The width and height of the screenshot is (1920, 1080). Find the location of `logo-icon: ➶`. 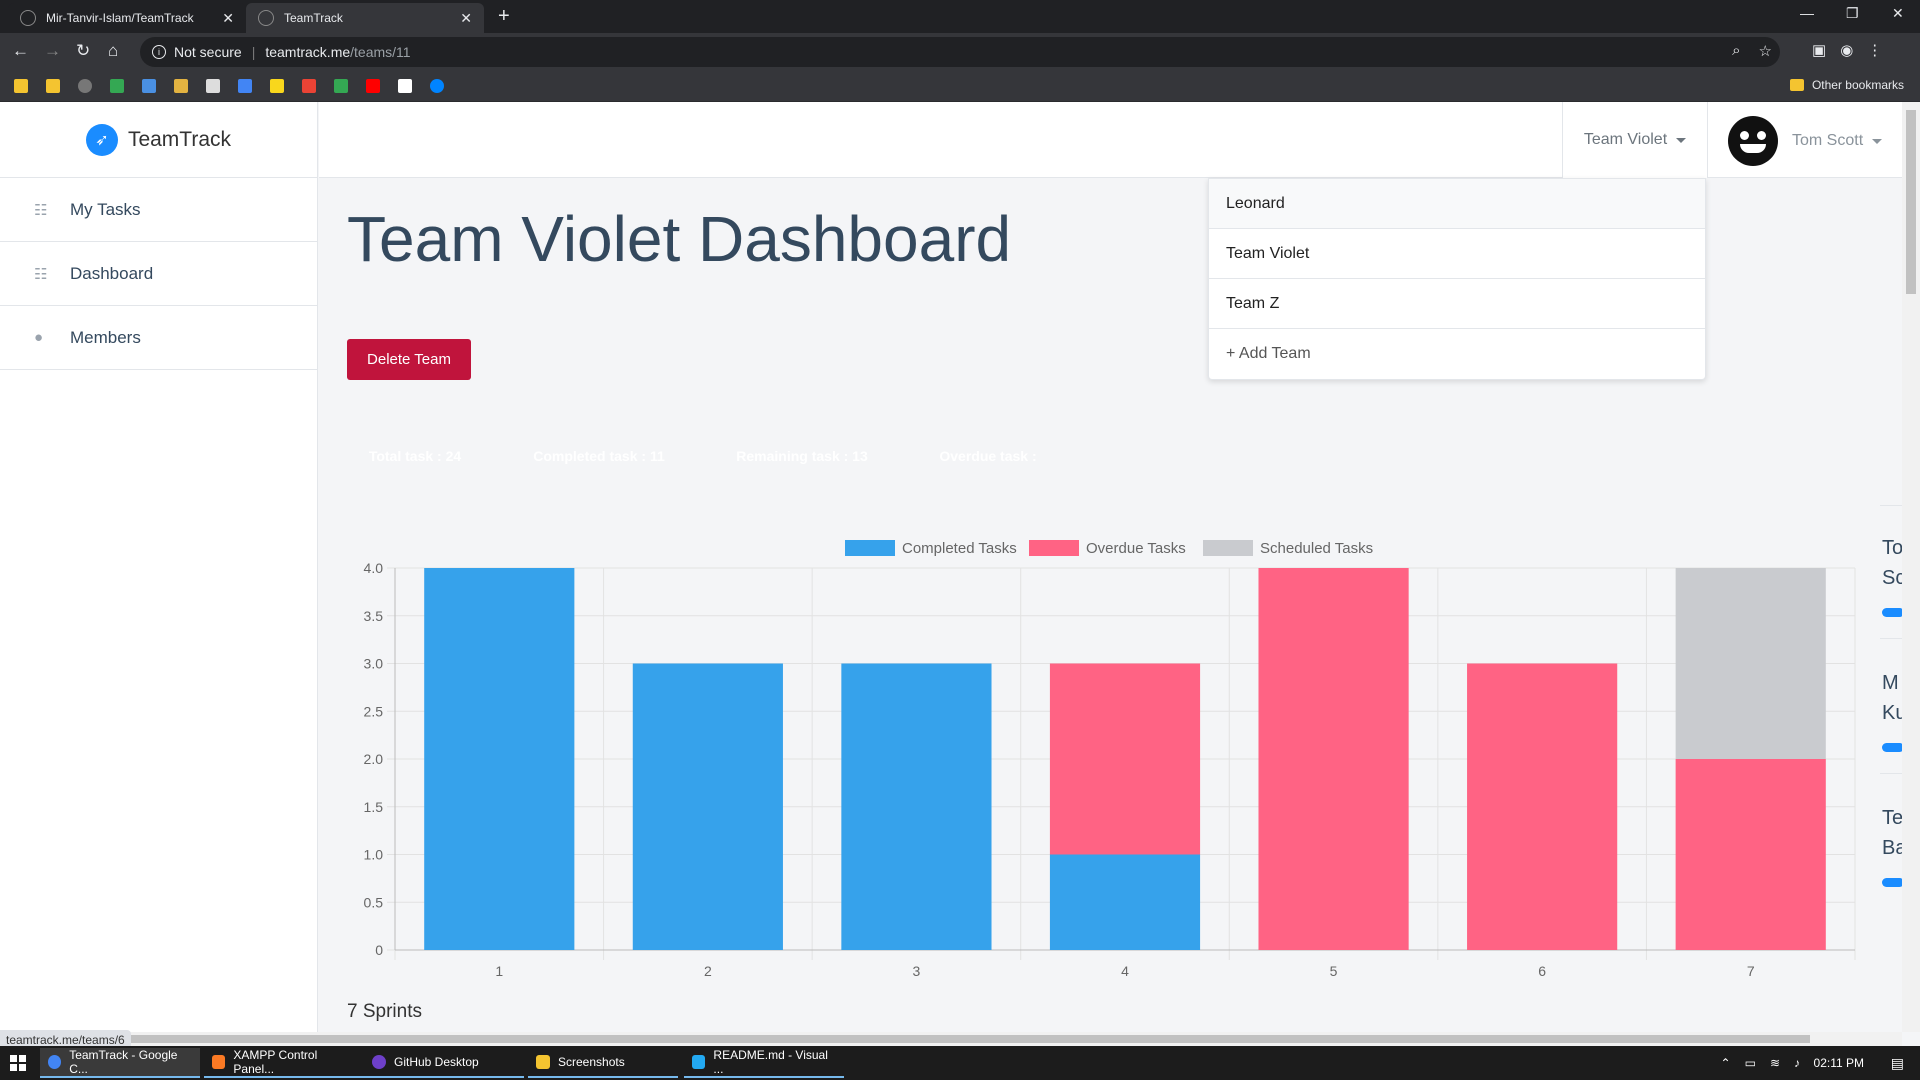

logo-icon: ➶ is located at coordinates (101, 139).